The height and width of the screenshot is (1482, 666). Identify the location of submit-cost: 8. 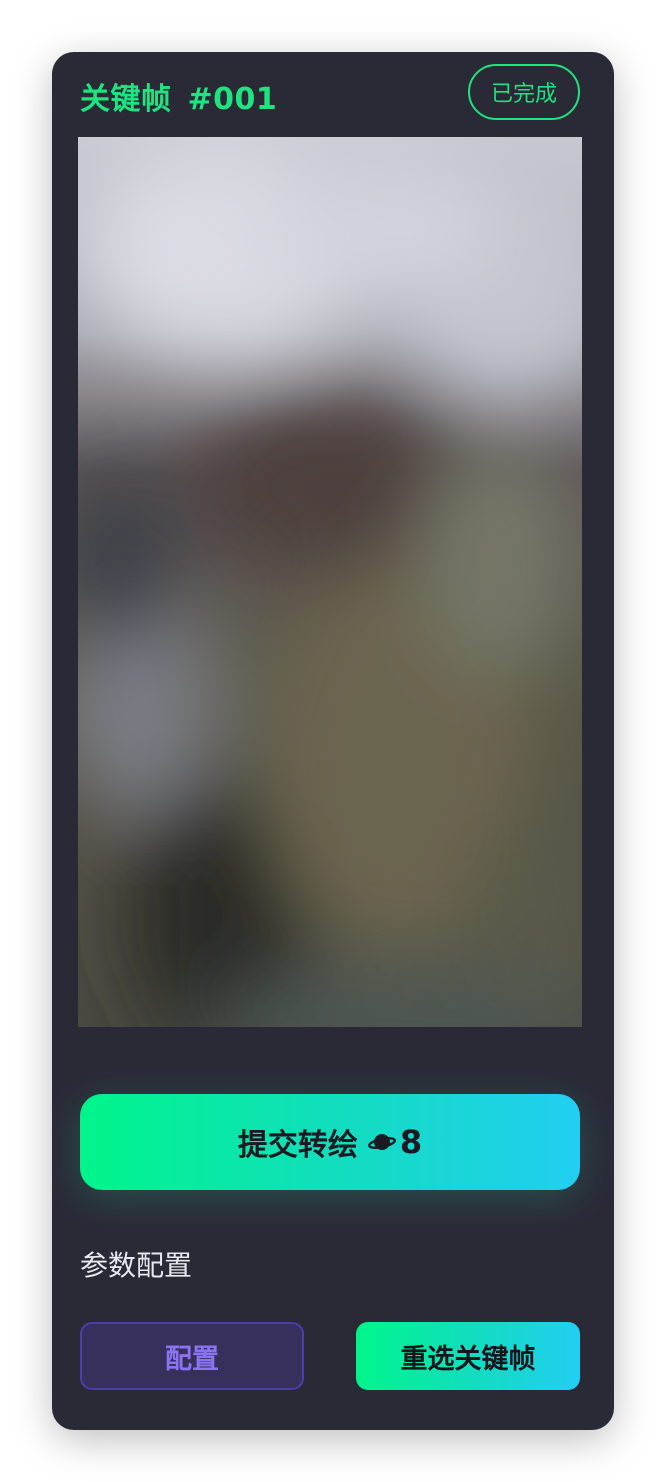
(411, 1142).